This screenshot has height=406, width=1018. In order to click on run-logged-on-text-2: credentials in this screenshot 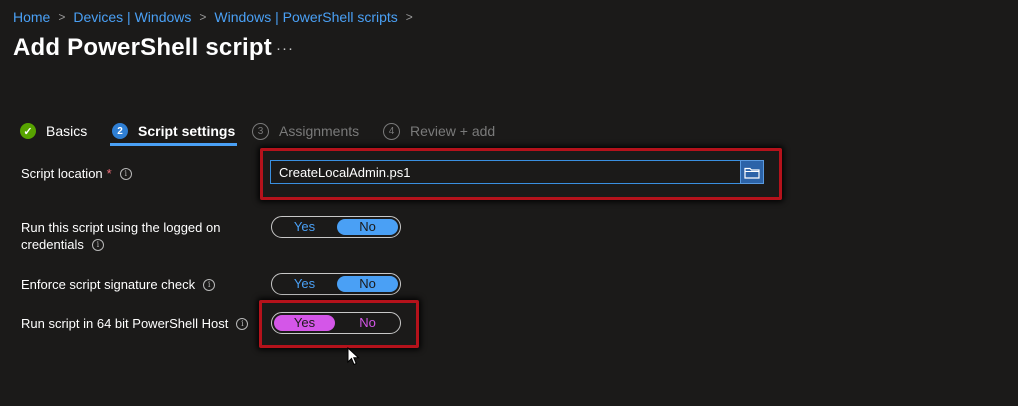, I will do `click(52, 244)`.